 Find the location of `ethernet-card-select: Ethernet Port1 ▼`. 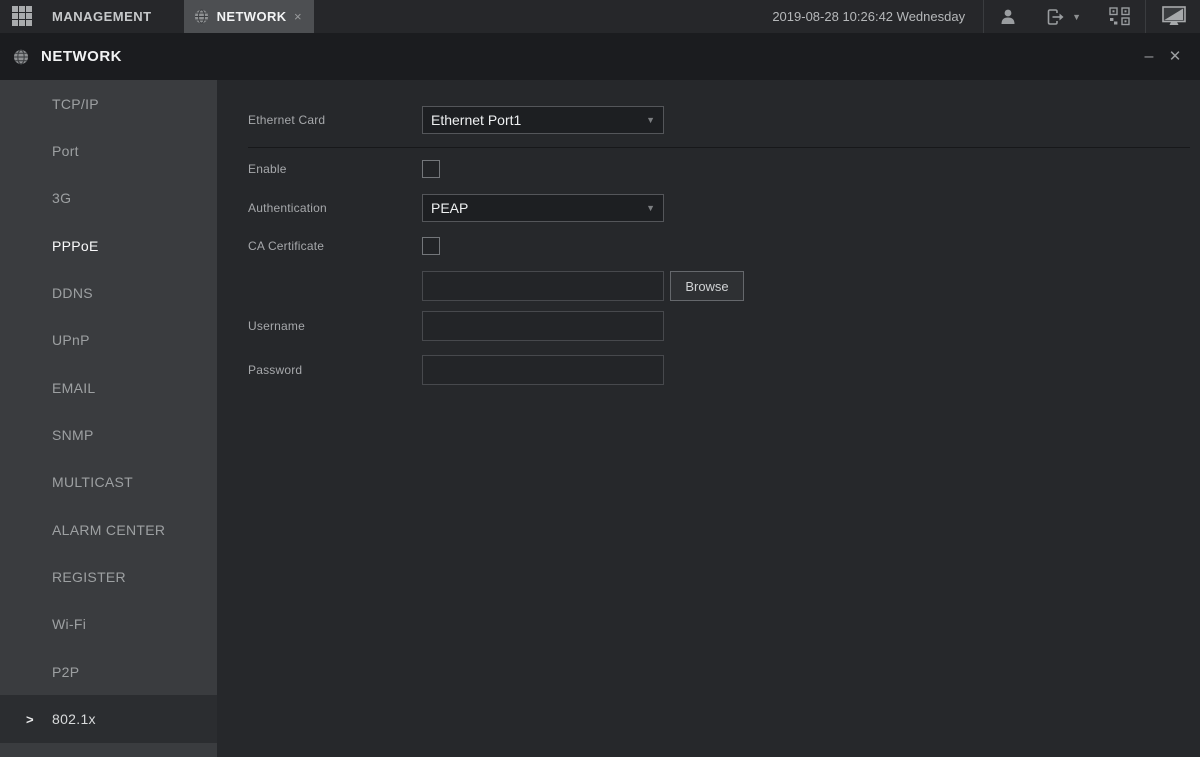

ethernet-card-select: Ethernet Port1 ▼ is located at coordinates (543, 120).